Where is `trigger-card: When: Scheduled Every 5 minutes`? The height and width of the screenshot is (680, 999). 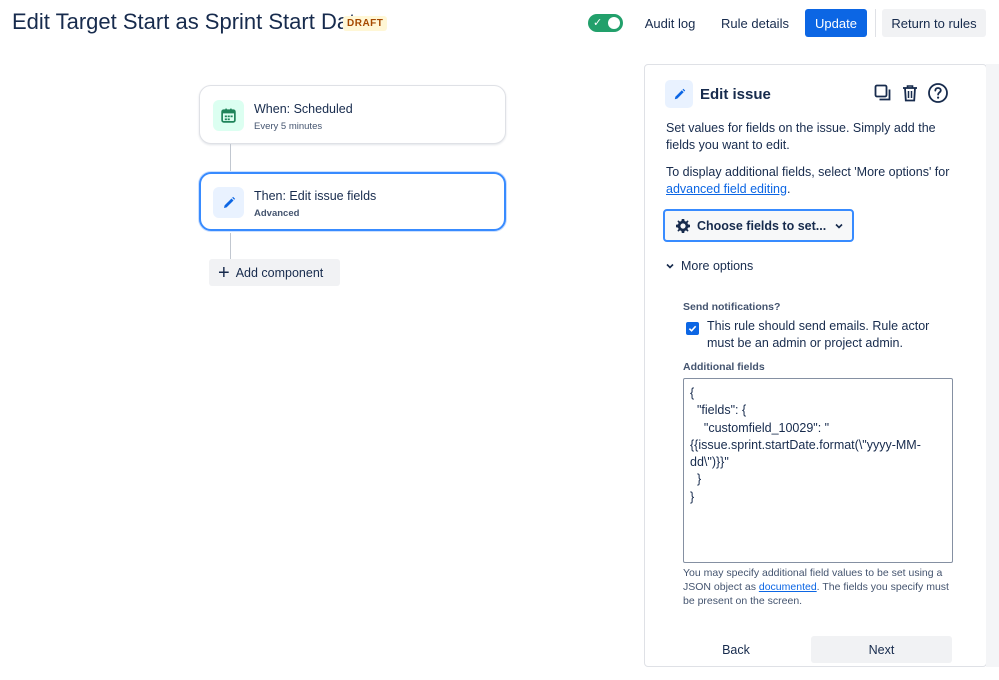 trigger-card: When: Scheduled Every 5 minutes is located at coordinates (352, 114).